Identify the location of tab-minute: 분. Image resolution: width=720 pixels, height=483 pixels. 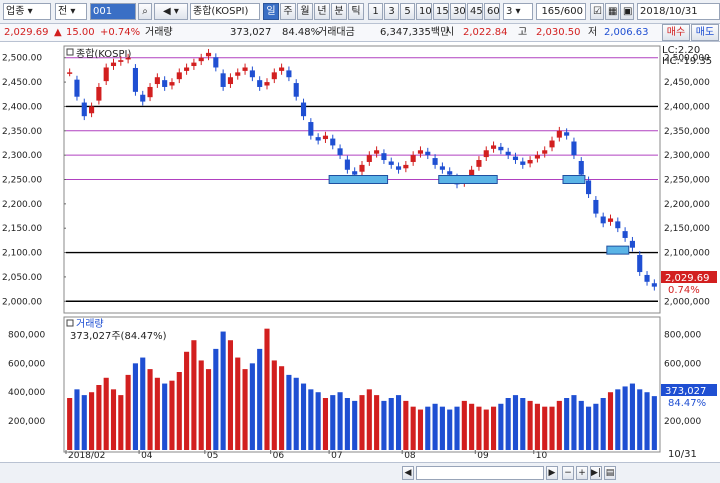
(339, 11).